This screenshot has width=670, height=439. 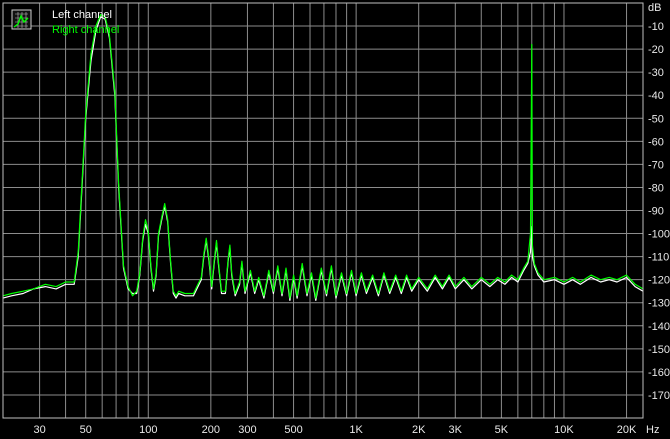 I want to click on x-tick-label: 30, so click(x=39, y=430).